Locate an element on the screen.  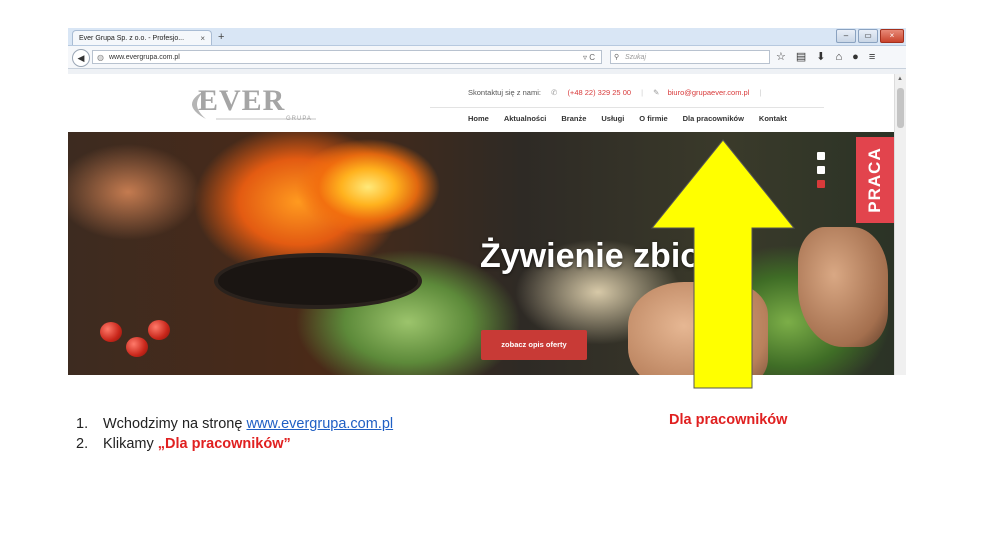
address-bar: ◍ www.evergrupa.com.pl ▿ C is located at coordinates (347, 57).